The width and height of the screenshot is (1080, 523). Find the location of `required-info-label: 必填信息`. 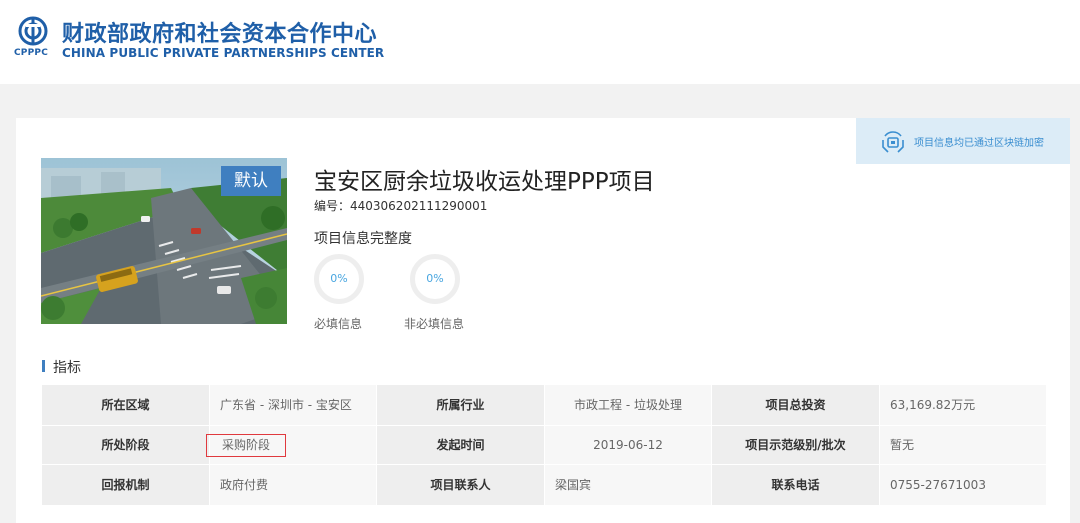

required-info-label: 必填信息 is located at coordinates (338, 324).